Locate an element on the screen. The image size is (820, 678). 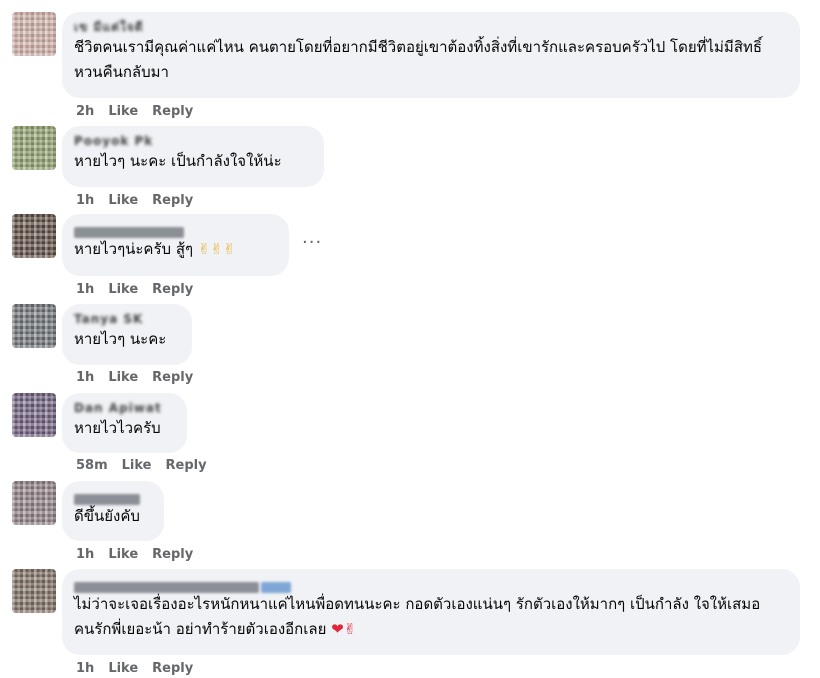
comment-text-line: หายไวๆน่ะครับ สู้ๆ ✌✌✌ is located at coordinates (174, 249).